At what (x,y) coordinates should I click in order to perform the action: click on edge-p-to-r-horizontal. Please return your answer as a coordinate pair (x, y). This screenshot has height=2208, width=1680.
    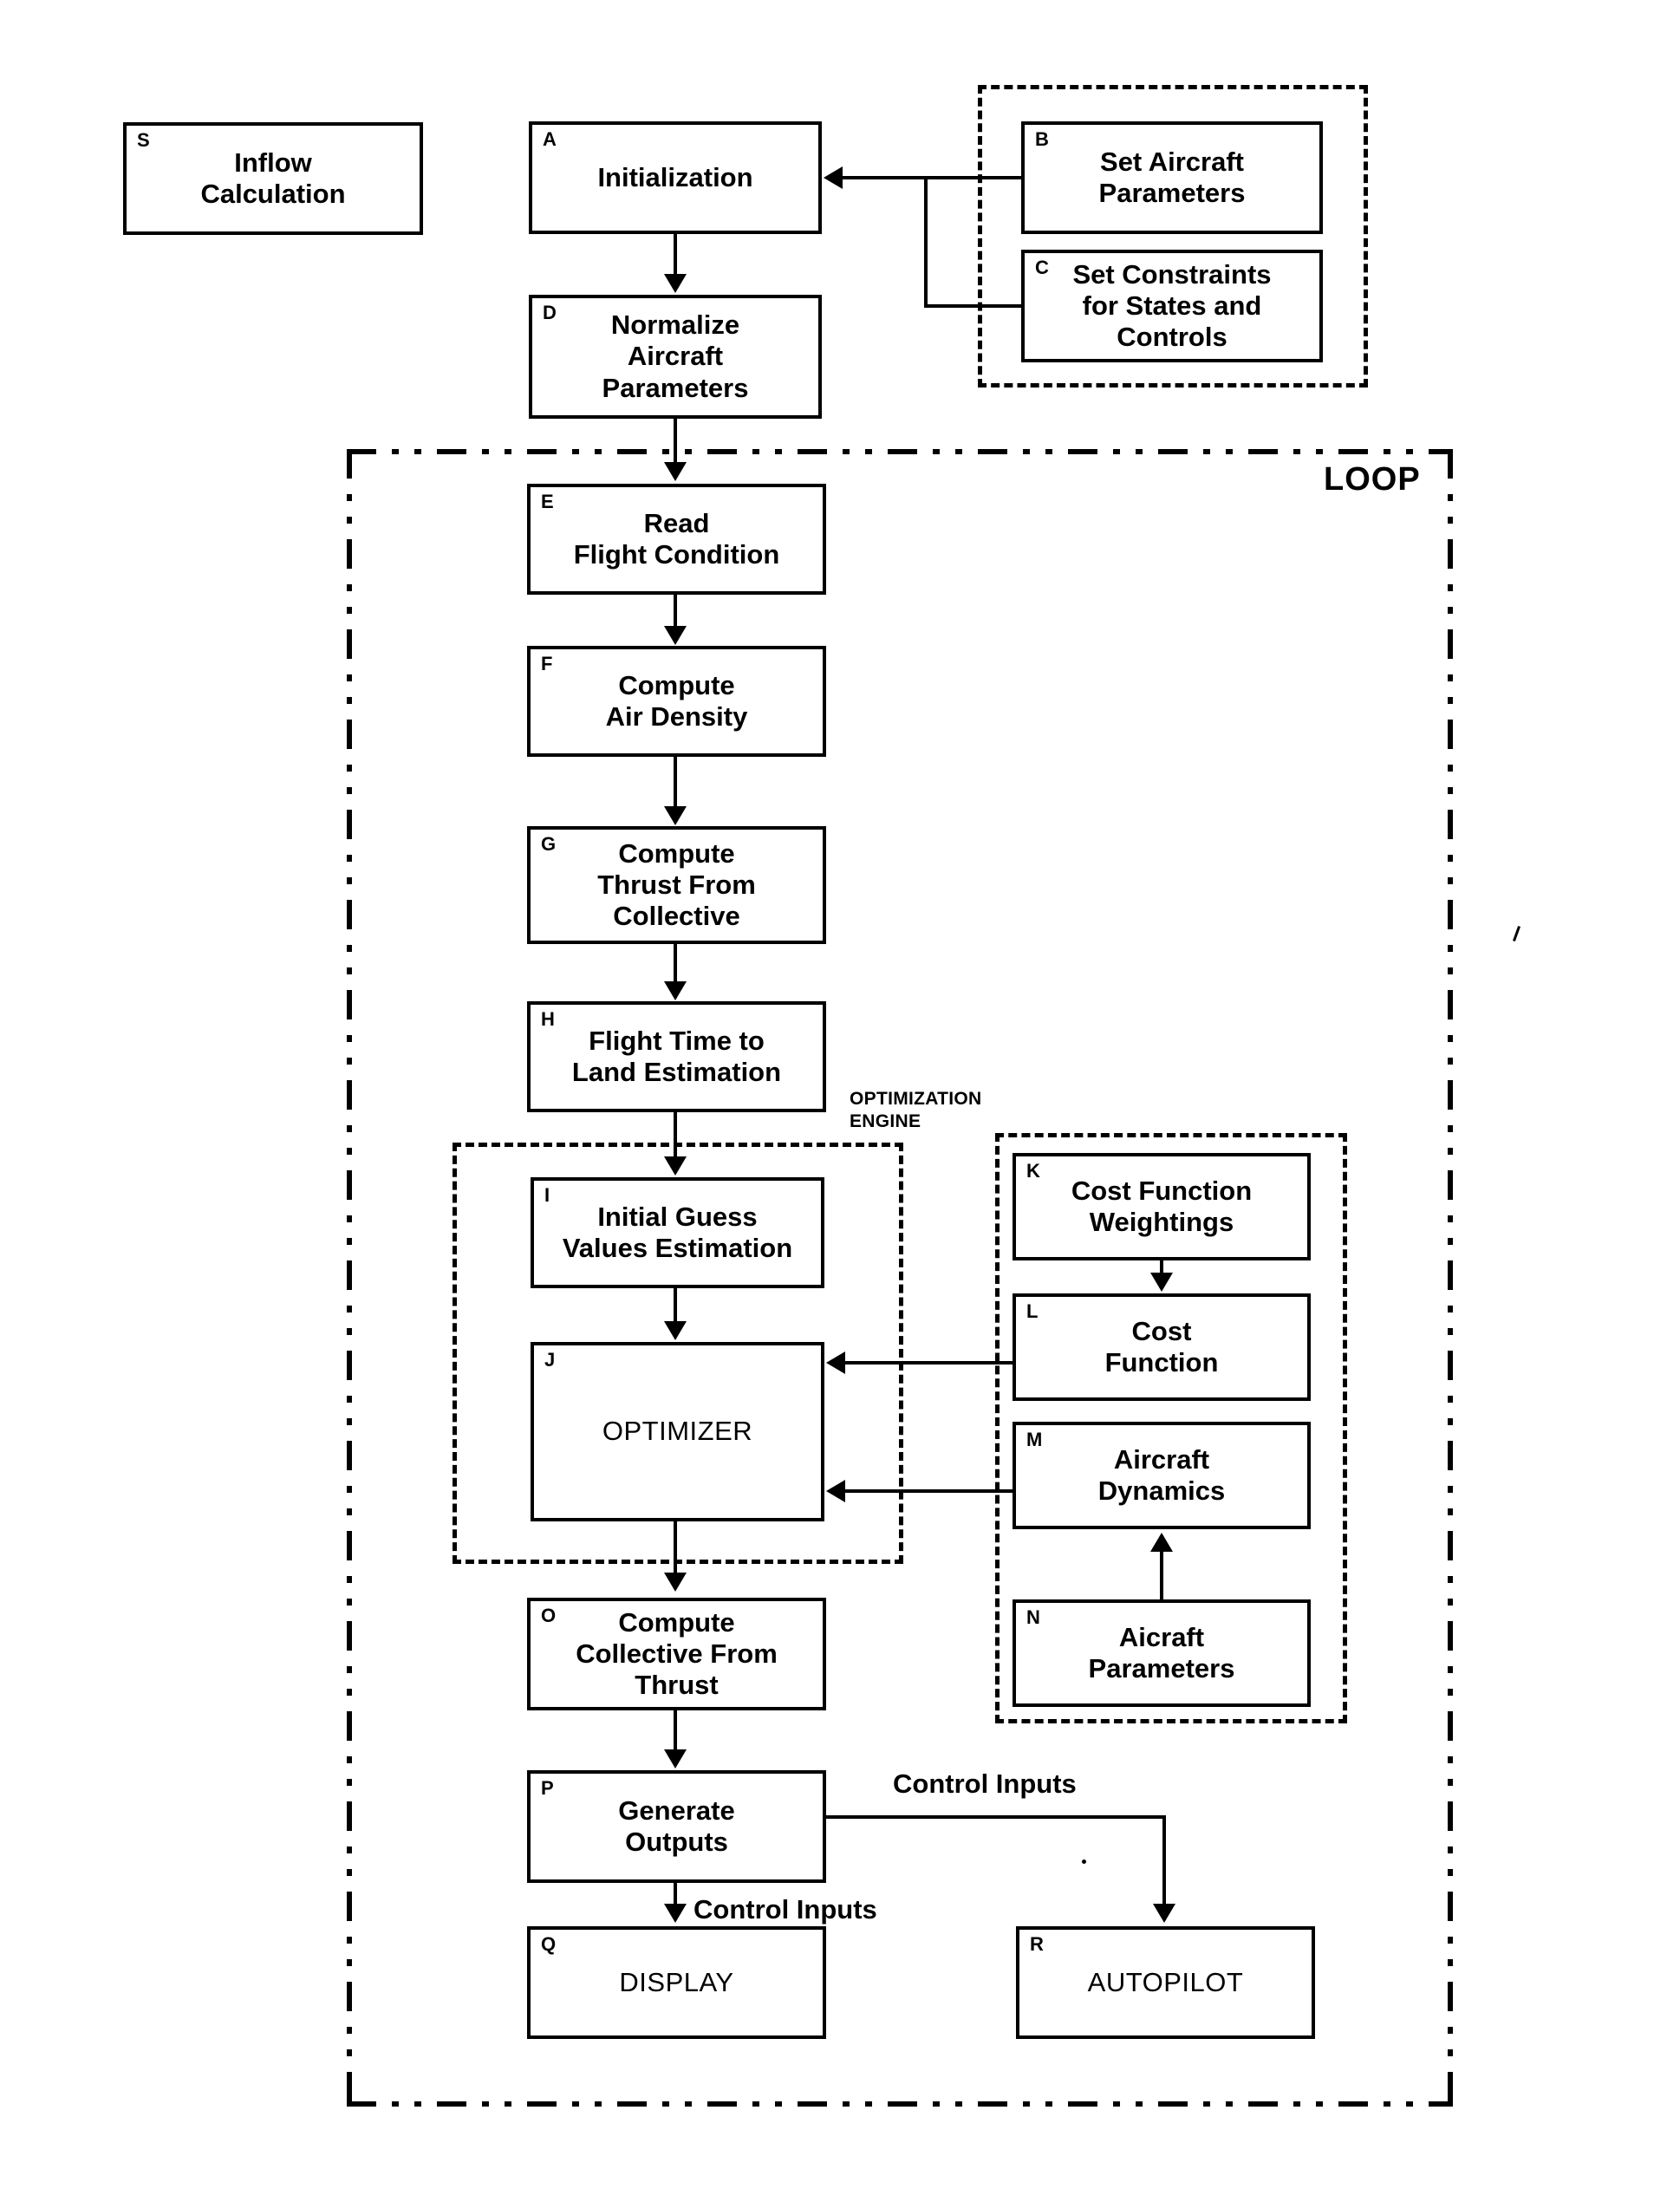
    Looking at the image, I should click on (996, 1817).